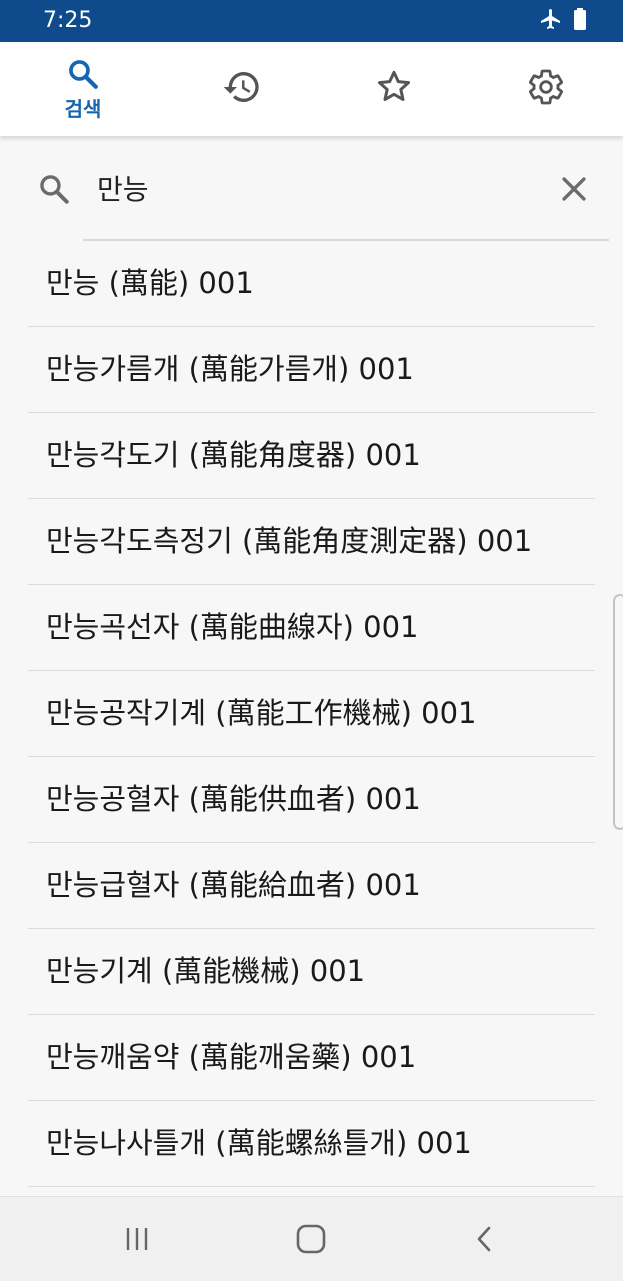  I want to click on tab-history, so click(242, 89).